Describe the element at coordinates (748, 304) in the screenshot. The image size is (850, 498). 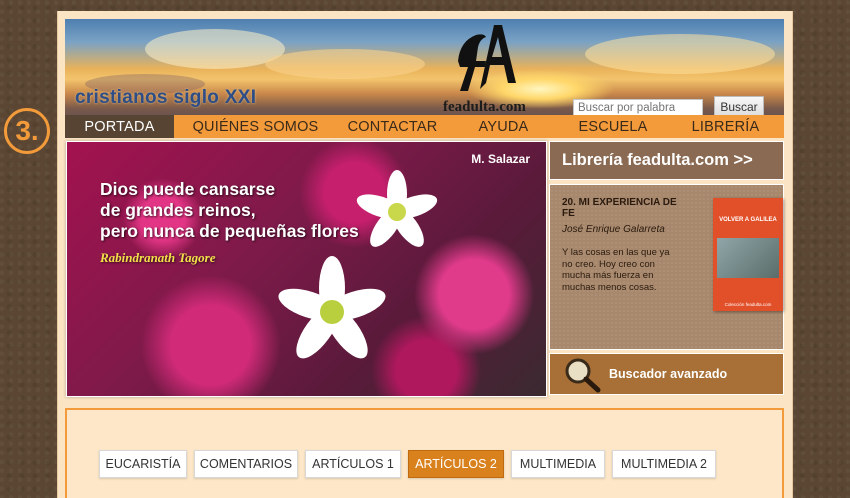
I see `book-cover-footer: Colección feadulta.com` at that location.